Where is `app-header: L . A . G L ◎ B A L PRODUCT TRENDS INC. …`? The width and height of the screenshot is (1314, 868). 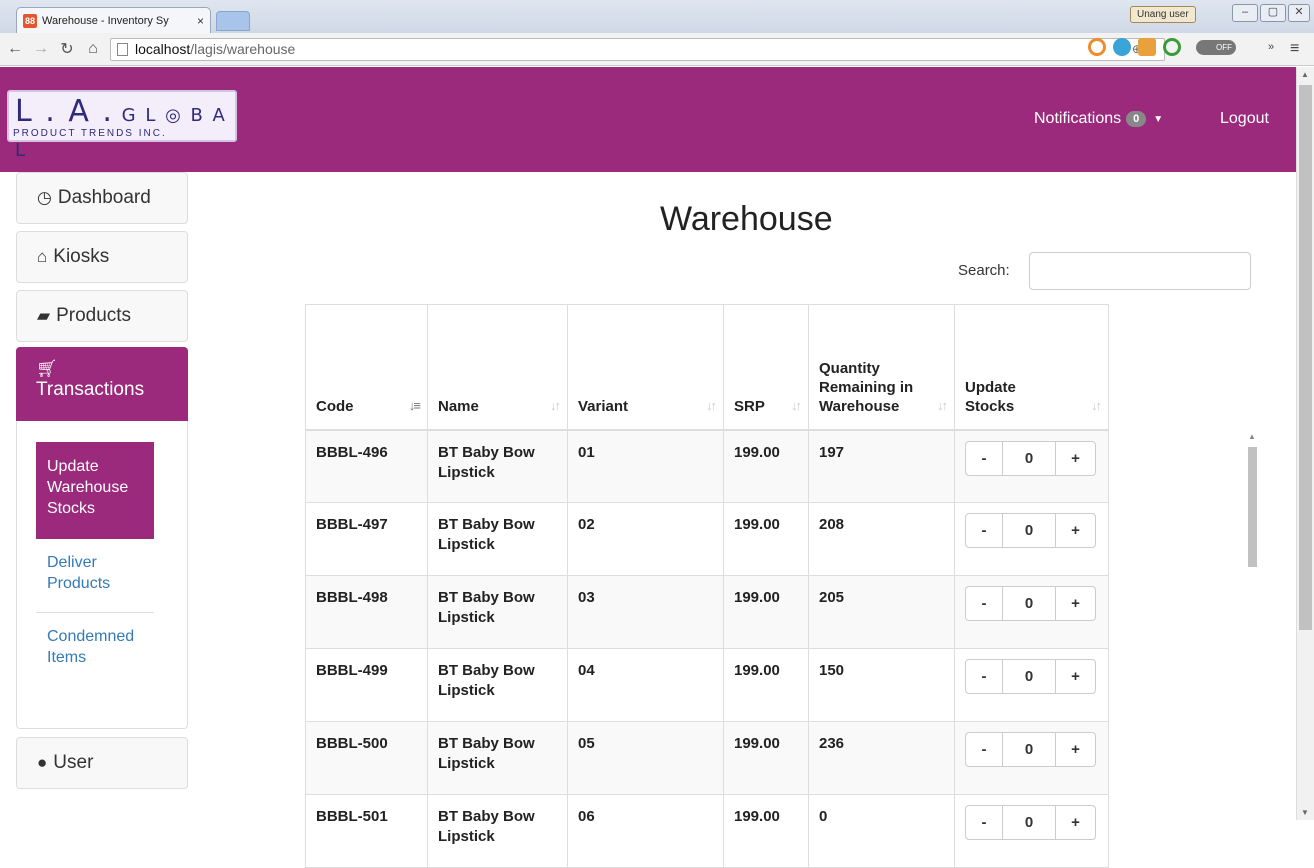 app-header: L . A . G L ◎ B A L PRODUCT TRENDS INC. … is located at coordinates (648, 119).